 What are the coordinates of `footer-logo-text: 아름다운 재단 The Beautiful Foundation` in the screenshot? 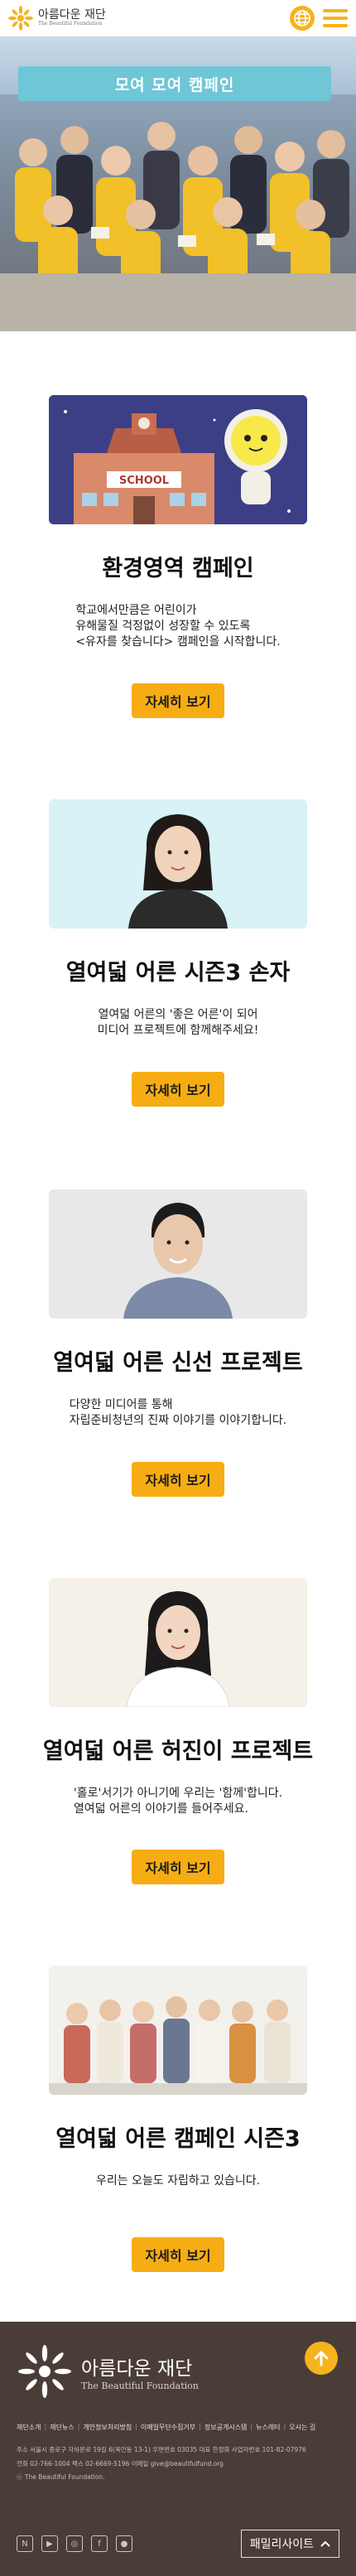 It's located at (140, 2372).